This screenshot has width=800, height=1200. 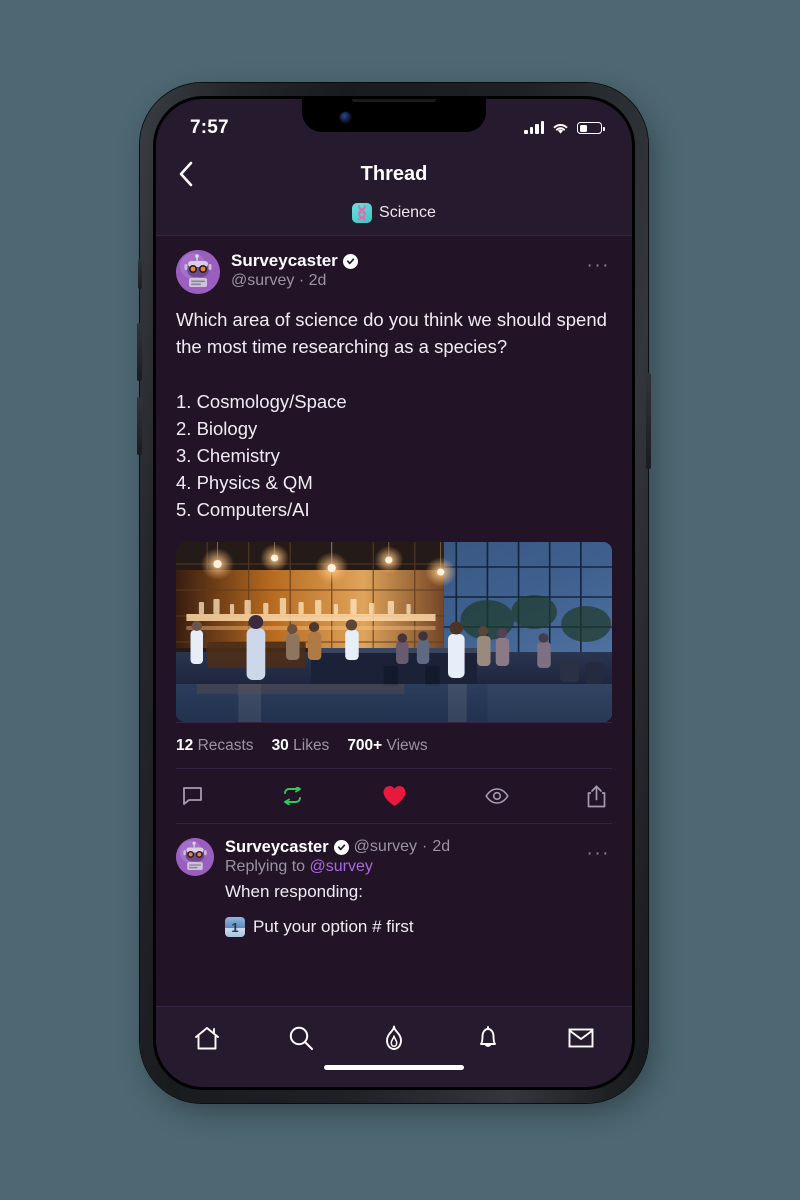 I want to click on page-title: Thread, so click(x=394, y=173).